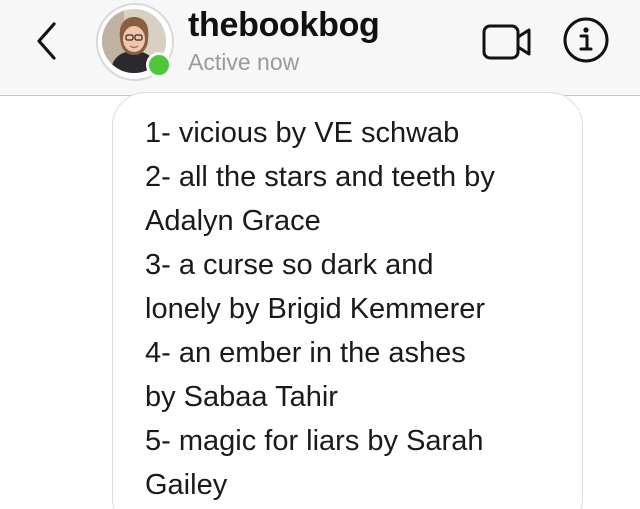 Image resolution: width=640 pixels, height=509 pixels. I want to click on chat-username: thebookbog, so click(284, 25).